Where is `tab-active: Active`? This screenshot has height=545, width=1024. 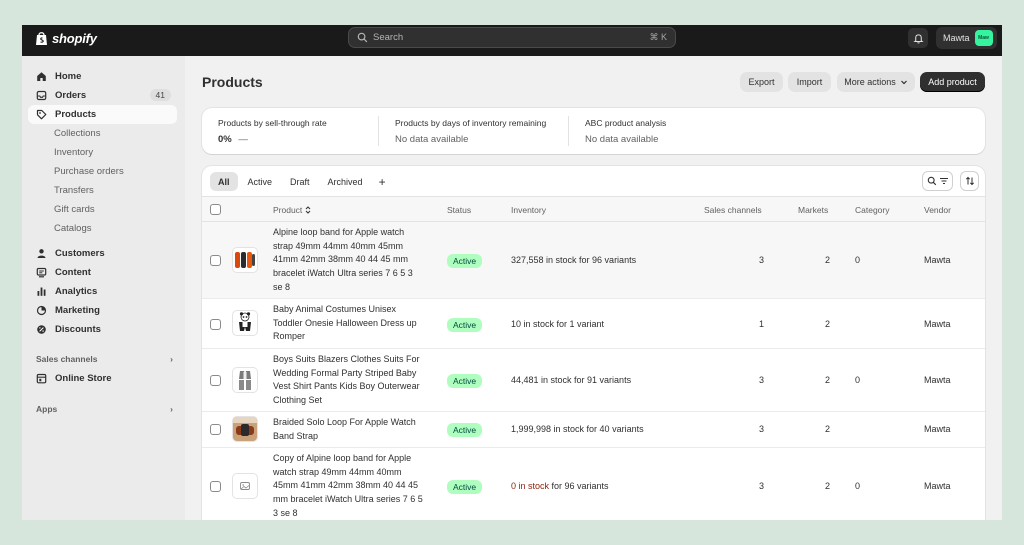 tab-active: Active is located at coordinates (260, 181).